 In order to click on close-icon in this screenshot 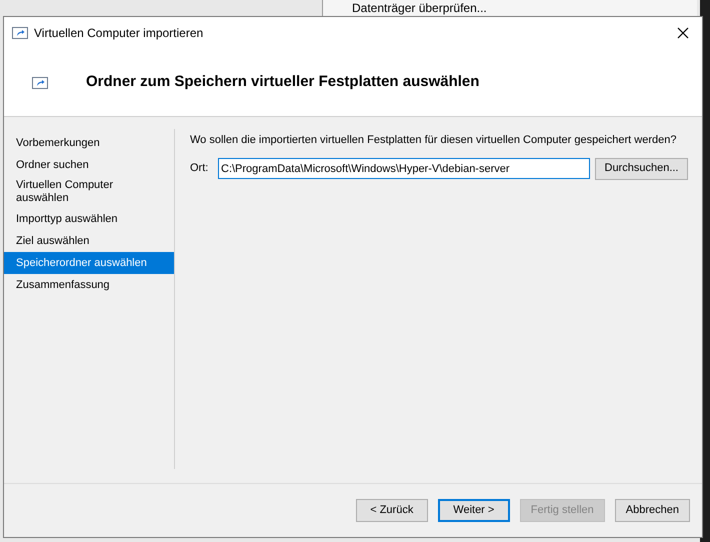, I will do `click(683, 33)`.